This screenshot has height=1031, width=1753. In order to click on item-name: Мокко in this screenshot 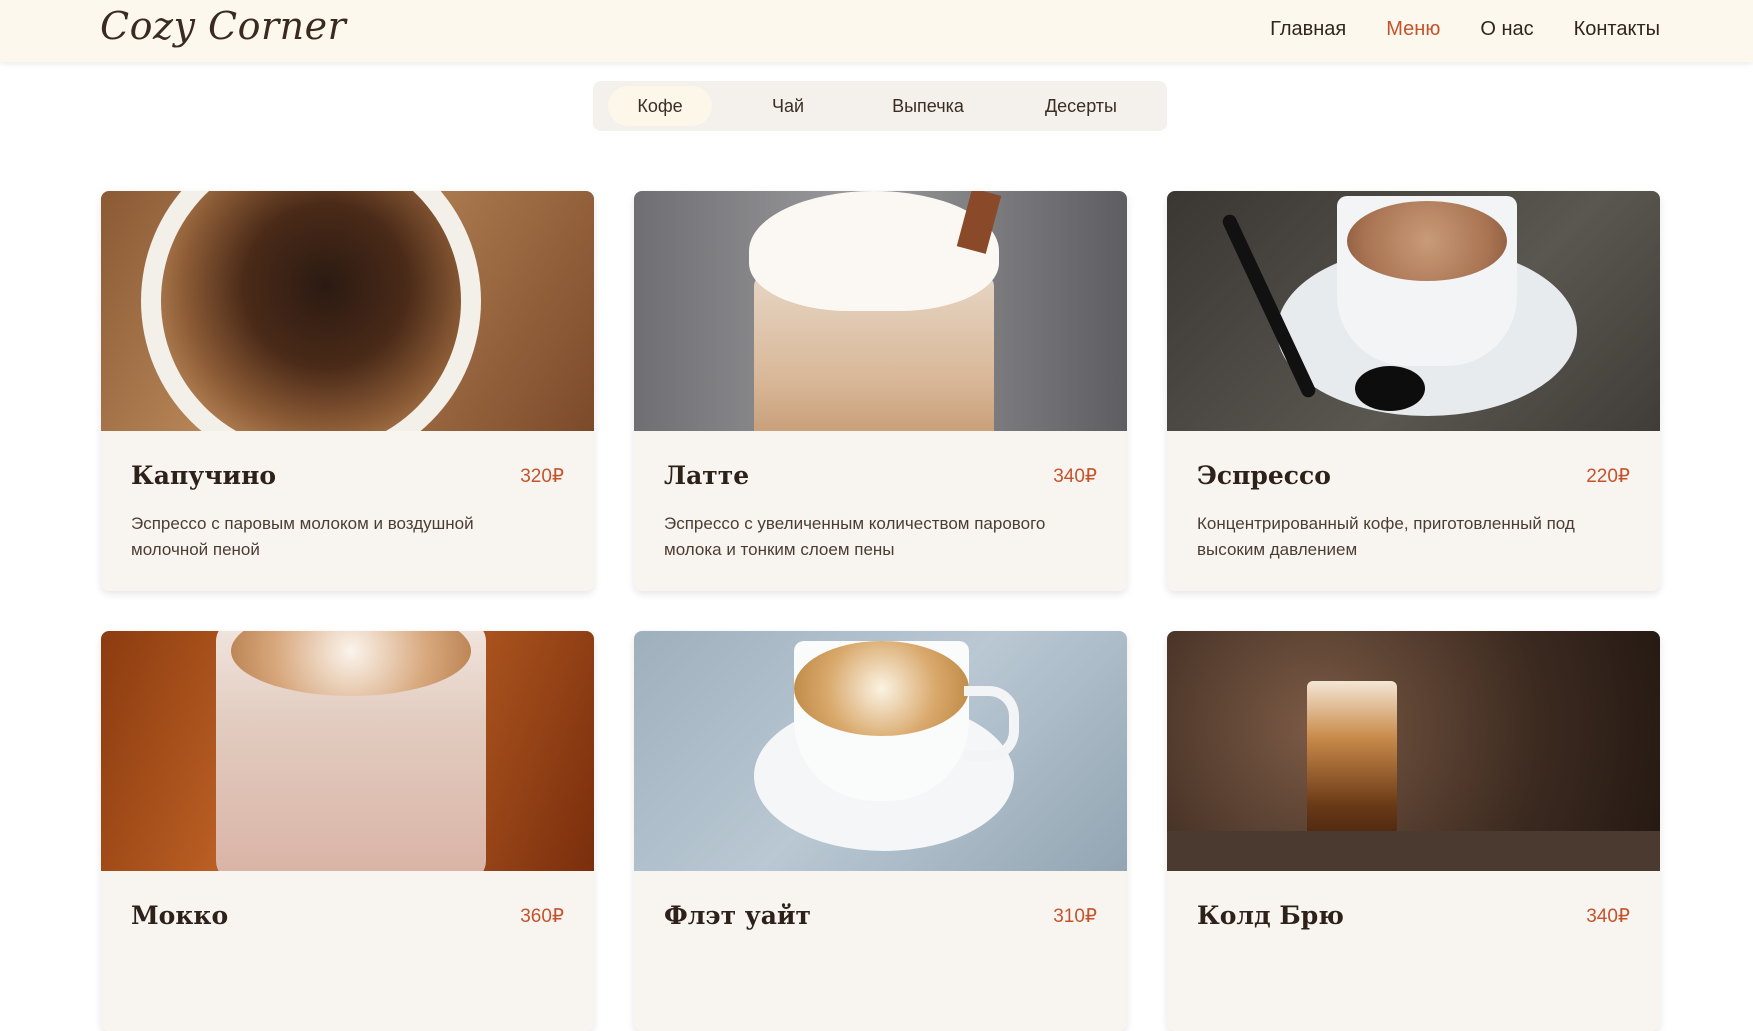, I will do `click(180, 915)`.